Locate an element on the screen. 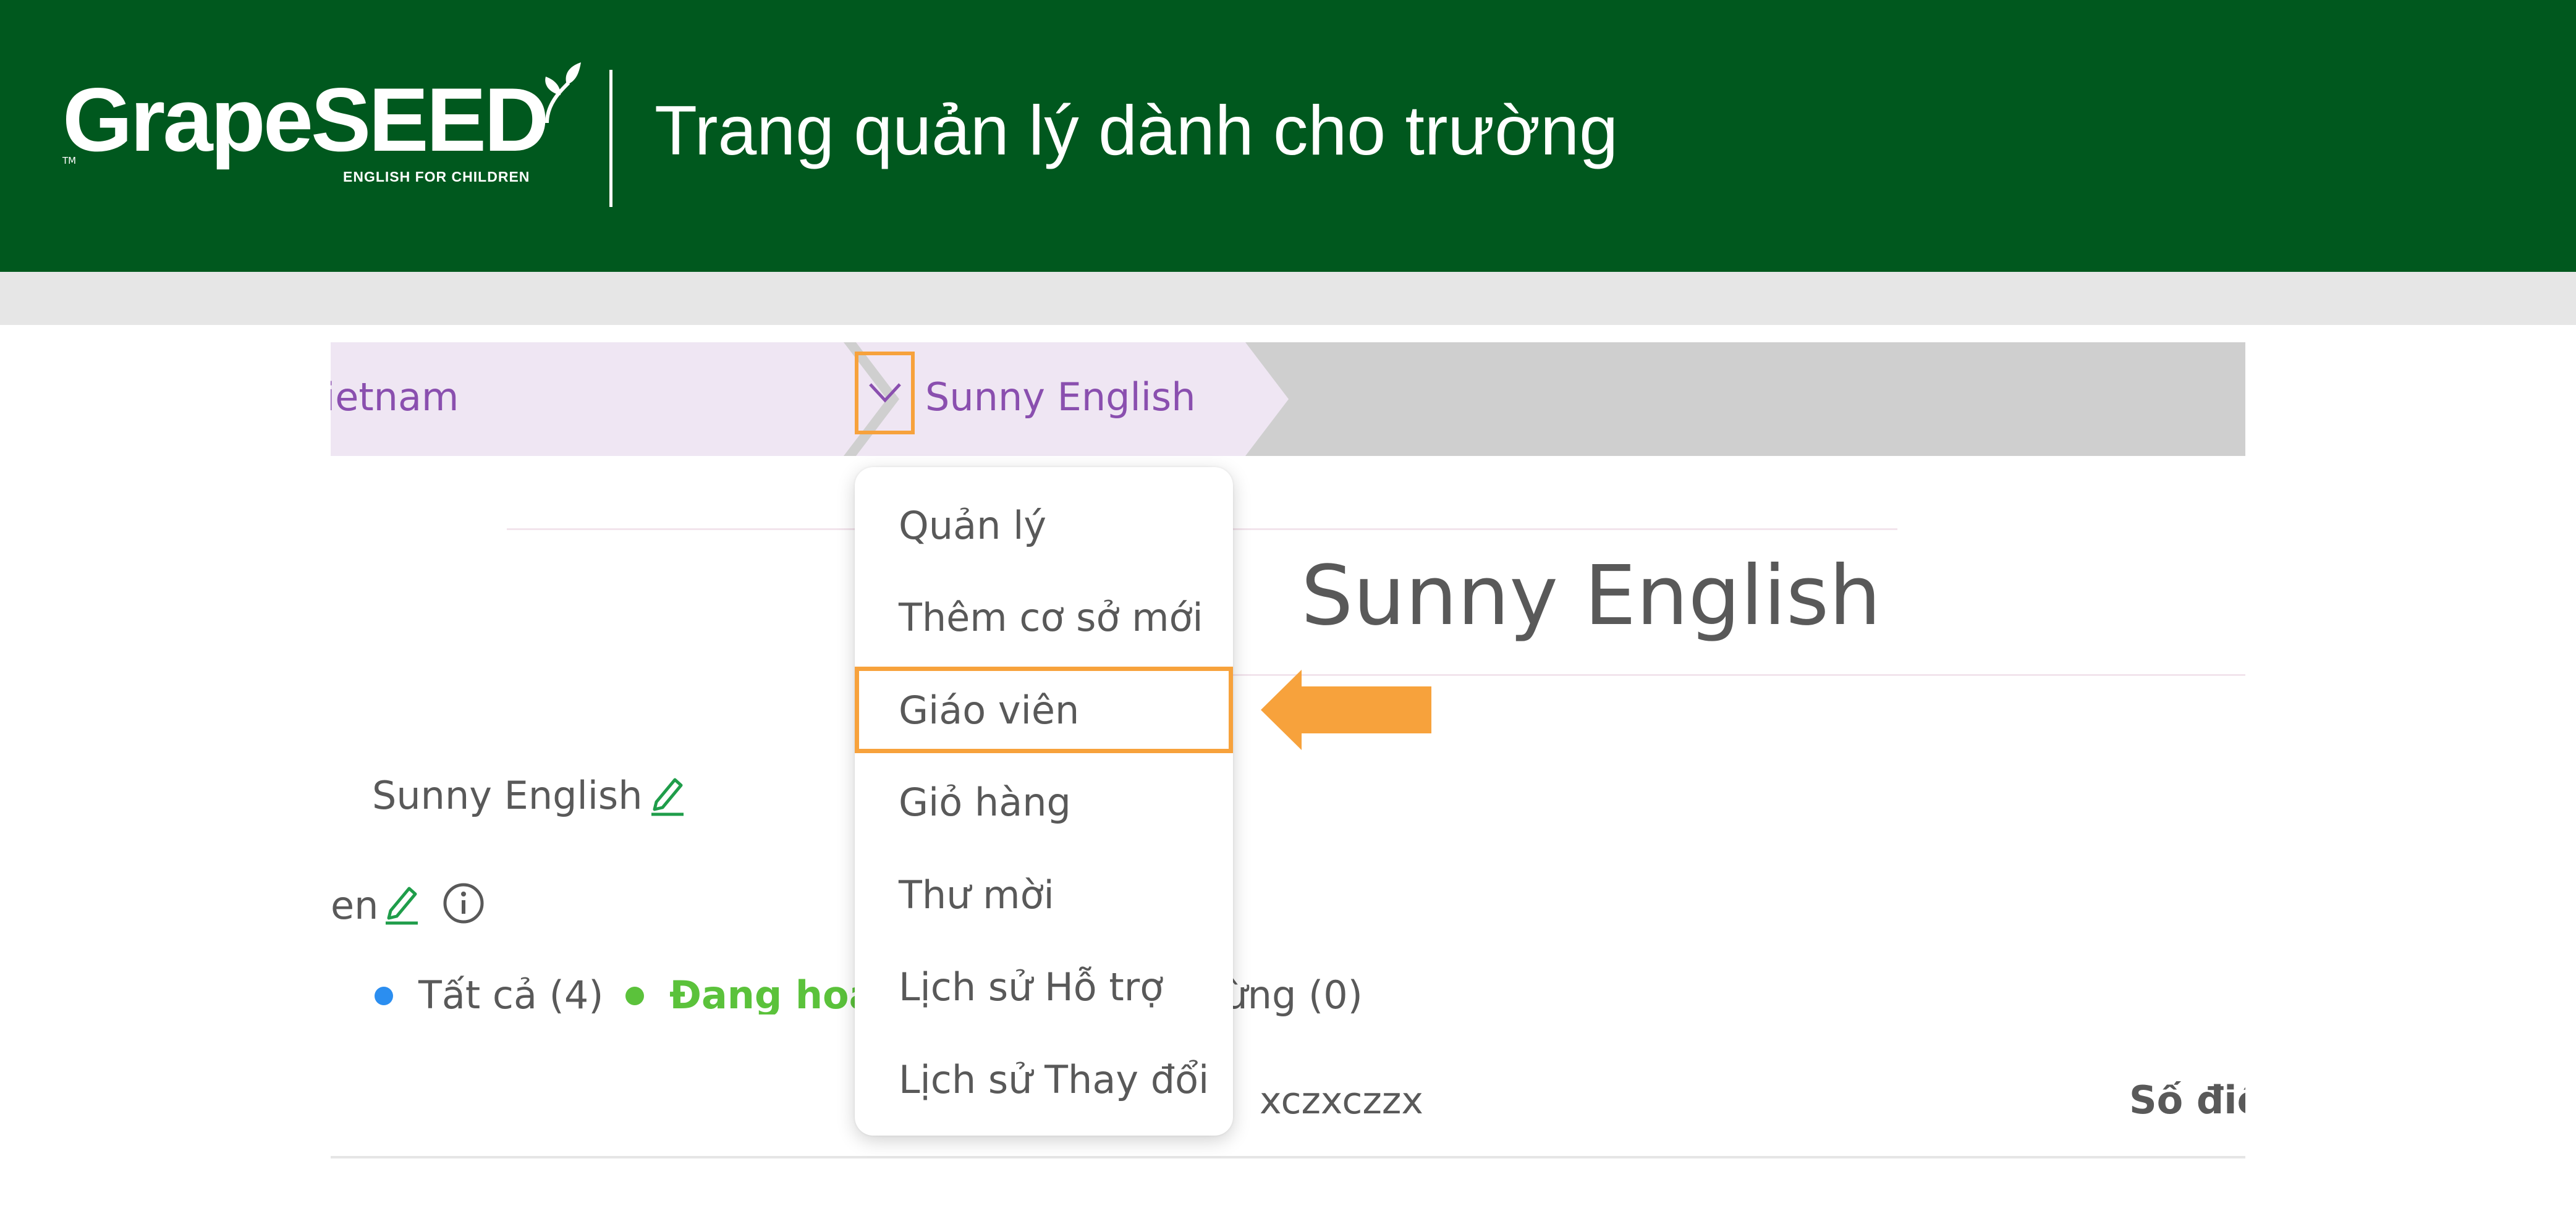 This screenshot has width=2576, height=1219. filter-all: Tất cả (4) is located at coordinates (511, 995).